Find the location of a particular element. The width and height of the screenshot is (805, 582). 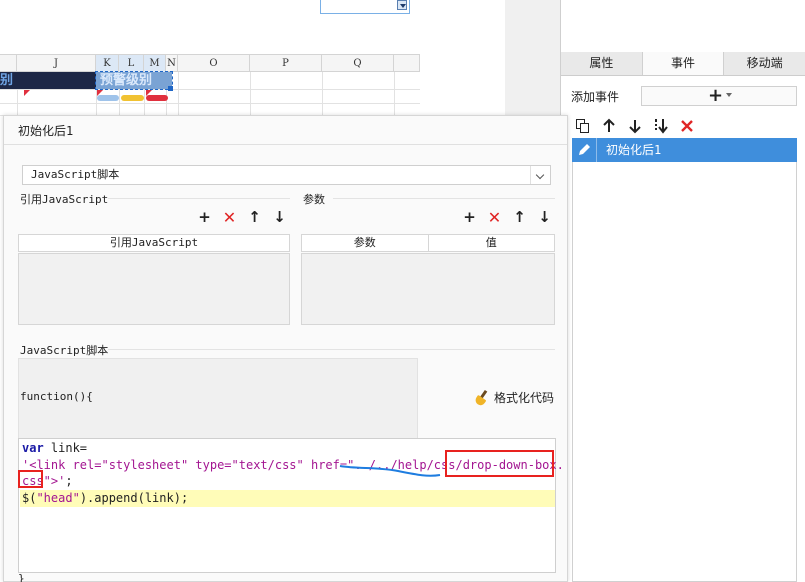

params-section-label: 参数 is located at coordinates (314, 199).